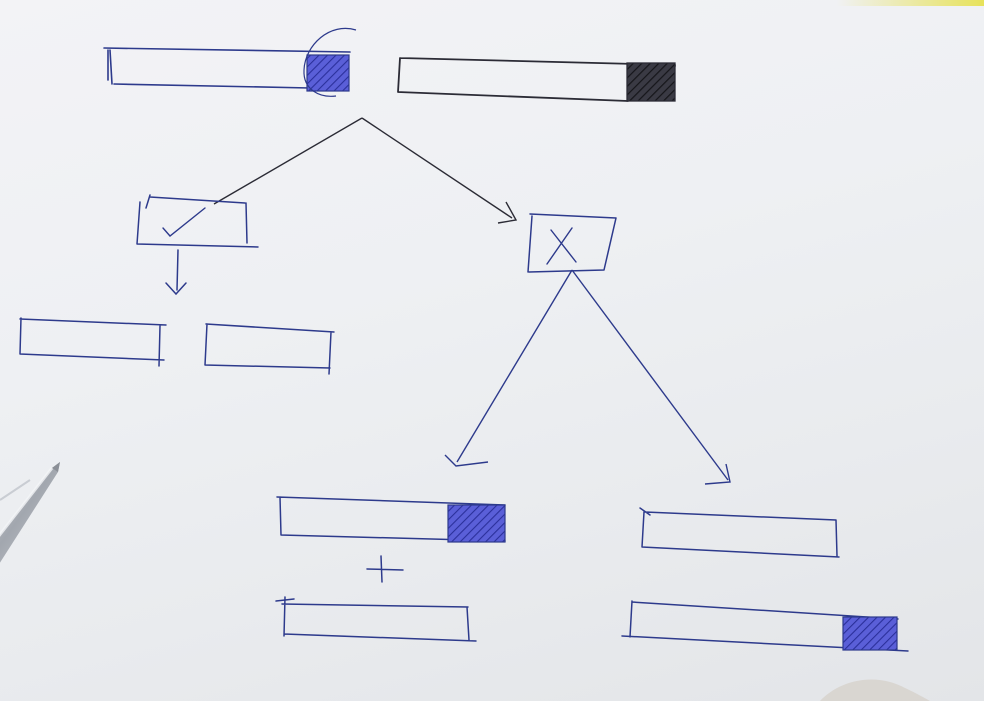 This screenshot has height=701, width=984. I want to click on hand-shadow, so click(875, 690).